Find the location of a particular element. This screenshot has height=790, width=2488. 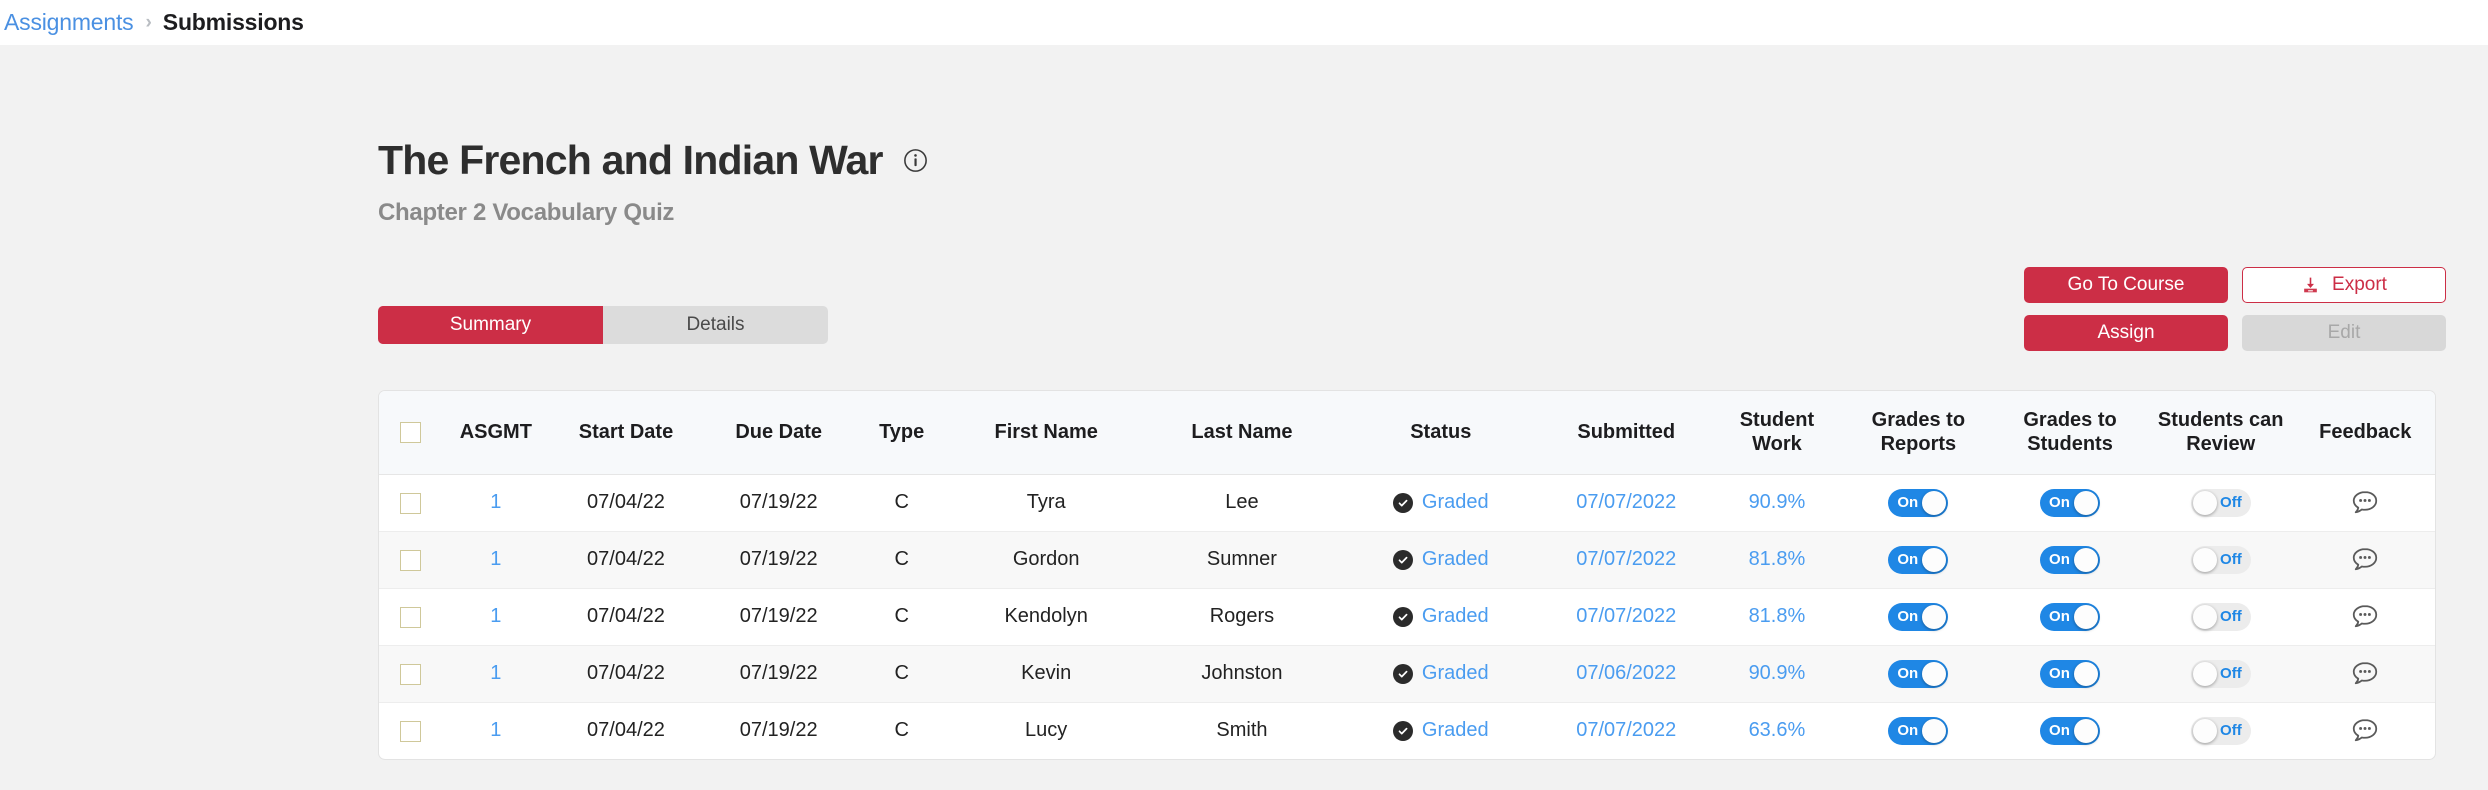

info-circle-icon is located at coordinates (915, 160).